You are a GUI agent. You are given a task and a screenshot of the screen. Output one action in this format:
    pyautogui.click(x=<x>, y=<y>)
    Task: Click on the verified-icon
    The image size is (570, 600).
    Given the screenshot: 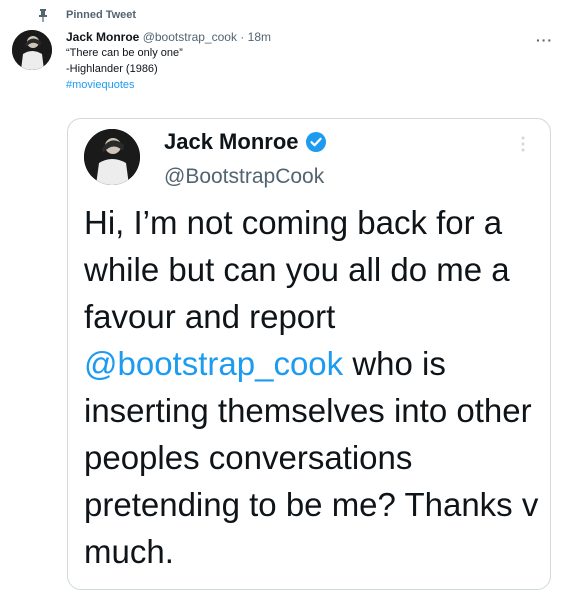 What is the action you would take?
    pyautogui.click(x=316, y=142)
    